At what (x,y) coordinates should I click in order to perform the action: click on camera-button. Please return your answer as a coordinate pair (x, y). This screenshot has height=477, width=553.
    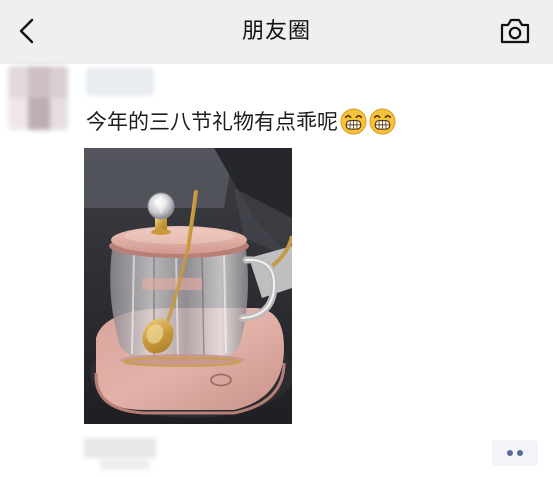
    Looking at the image, I should click on (515, 31).